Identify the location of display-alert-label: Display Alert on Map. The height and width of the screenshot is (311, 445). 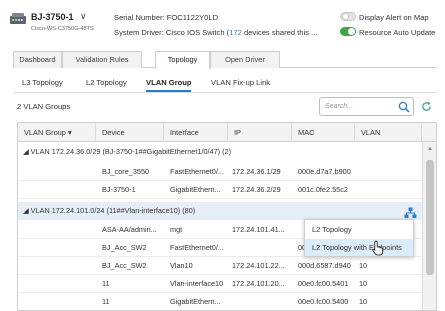
(394, 17).